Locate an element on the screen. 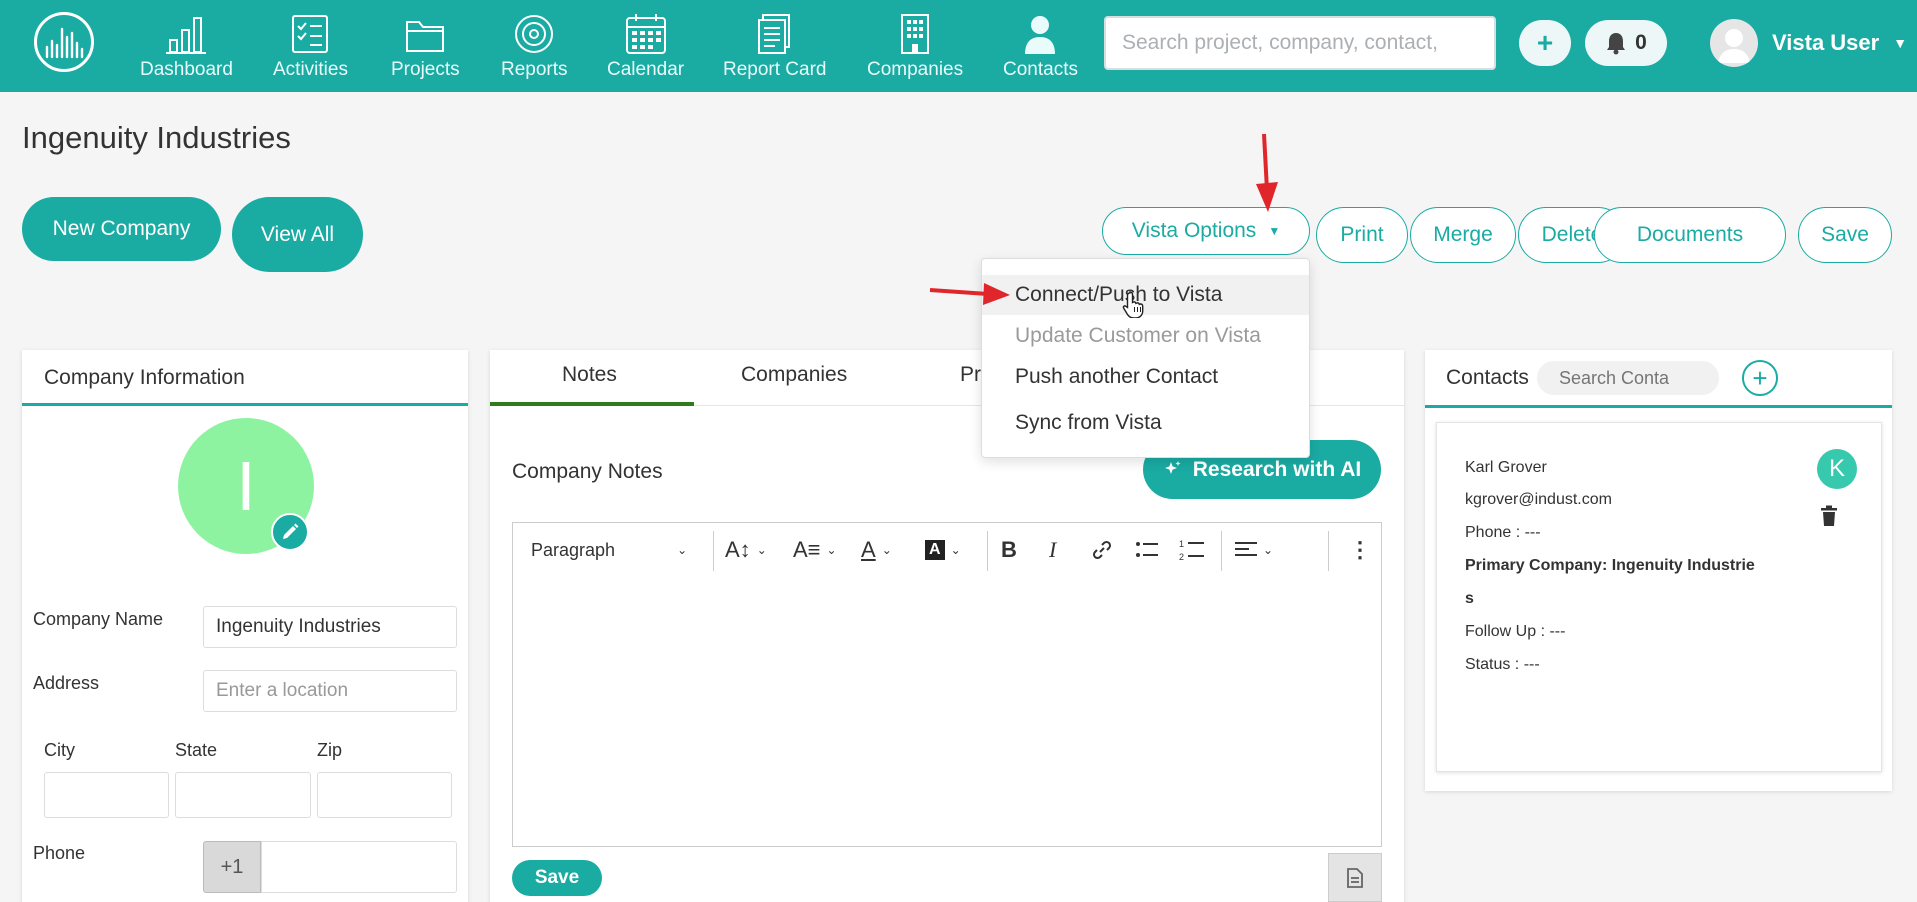 The image size is (1917, 902). projects-icon is located at coordinates (425, 36).